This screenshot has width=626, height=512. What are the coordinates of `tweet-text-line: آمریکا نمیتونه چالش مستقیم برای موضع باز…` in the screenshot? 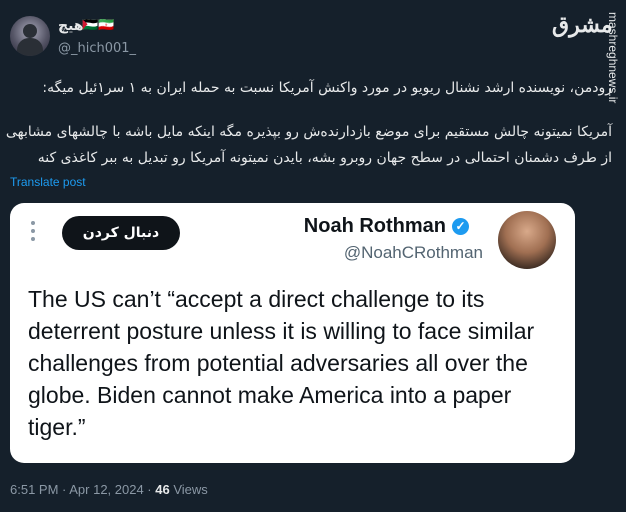 It's located at (308, 132).